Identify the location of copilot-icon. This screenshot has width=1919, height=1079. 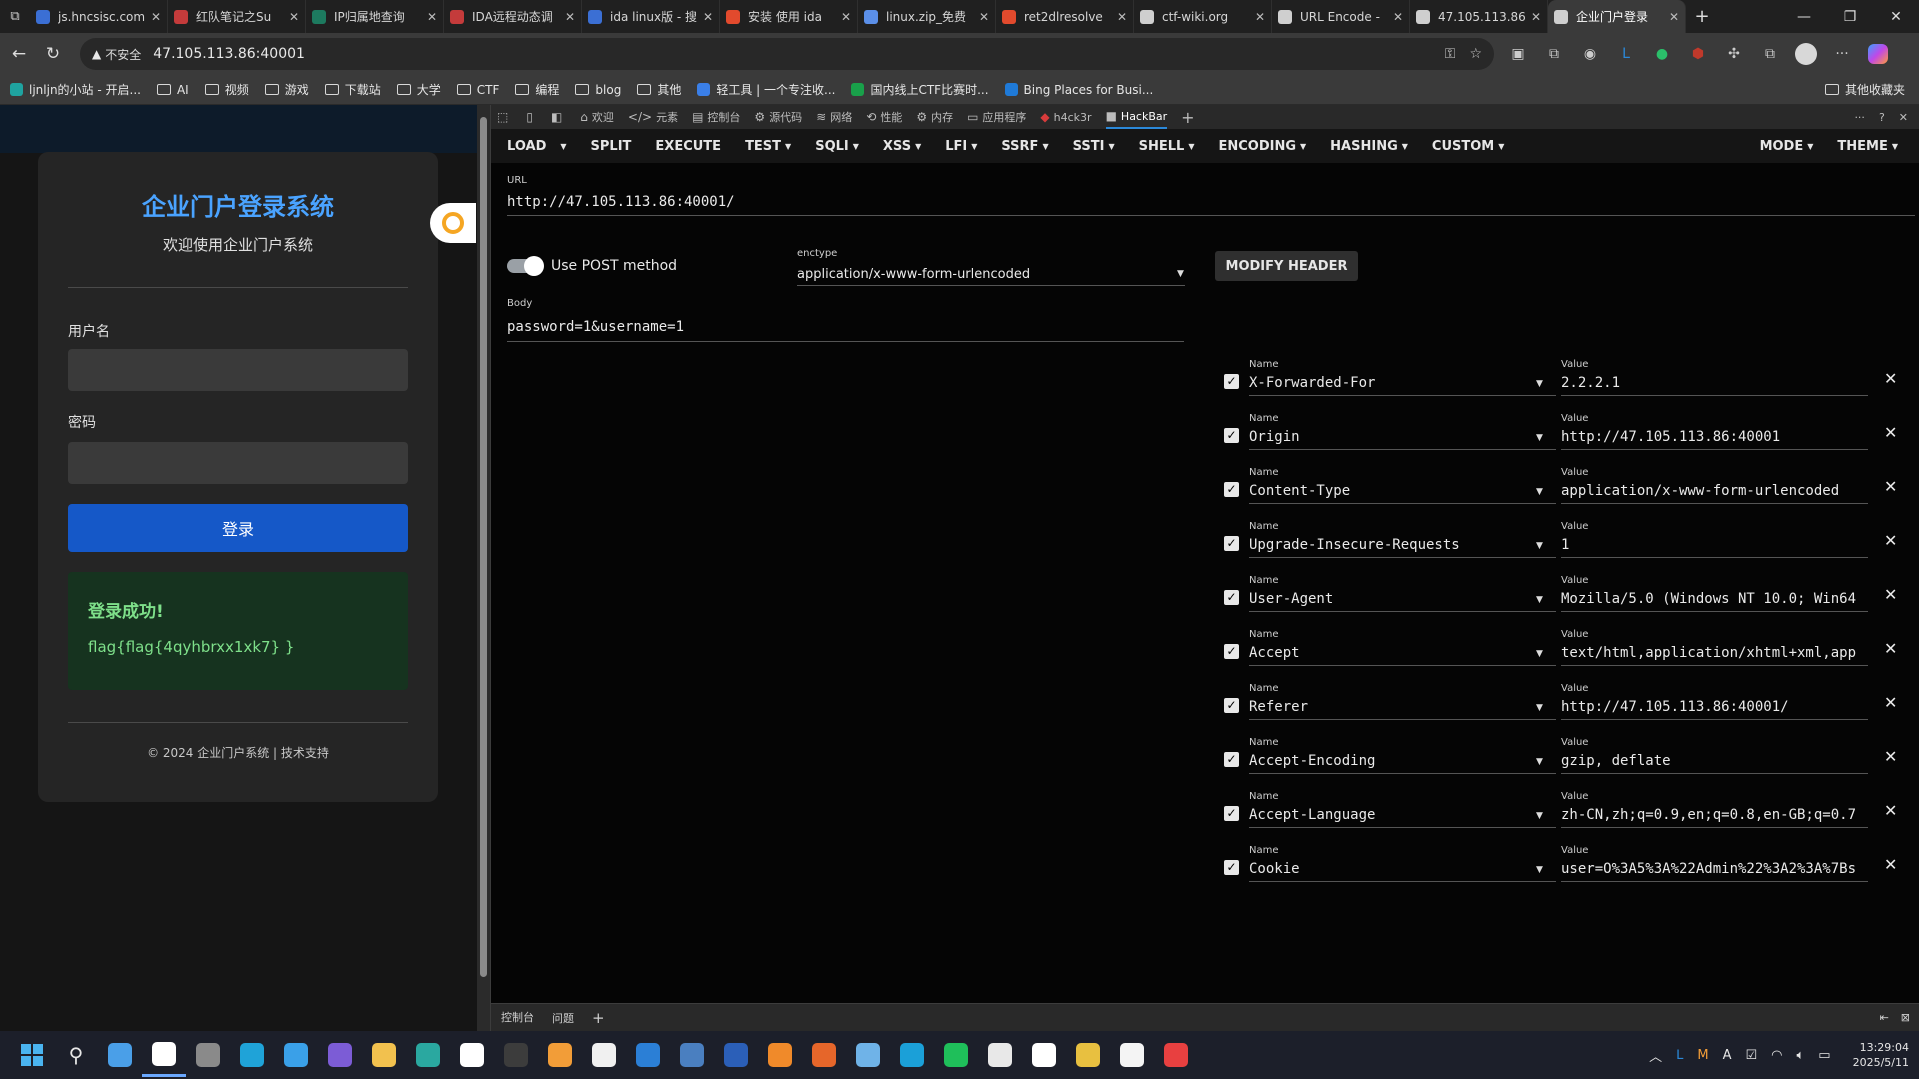
(1878, 54).